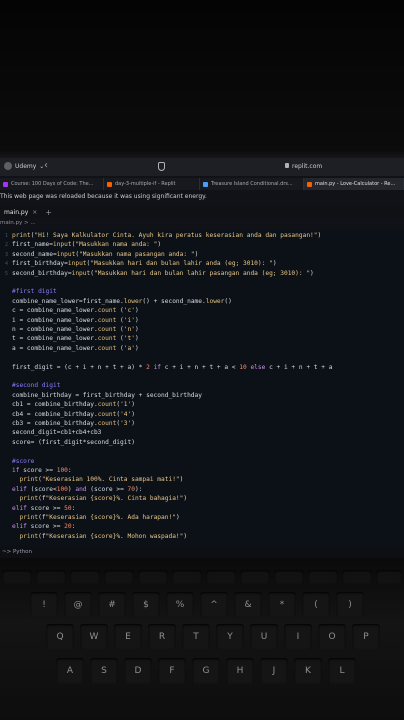 The height and width of the screenshot is (720, 404). What do you see at coordinates (73, 405) in the screenshot?
I see `code-line: cb1 = combine_birthday.count('1')` at bounding box center [73, 405].